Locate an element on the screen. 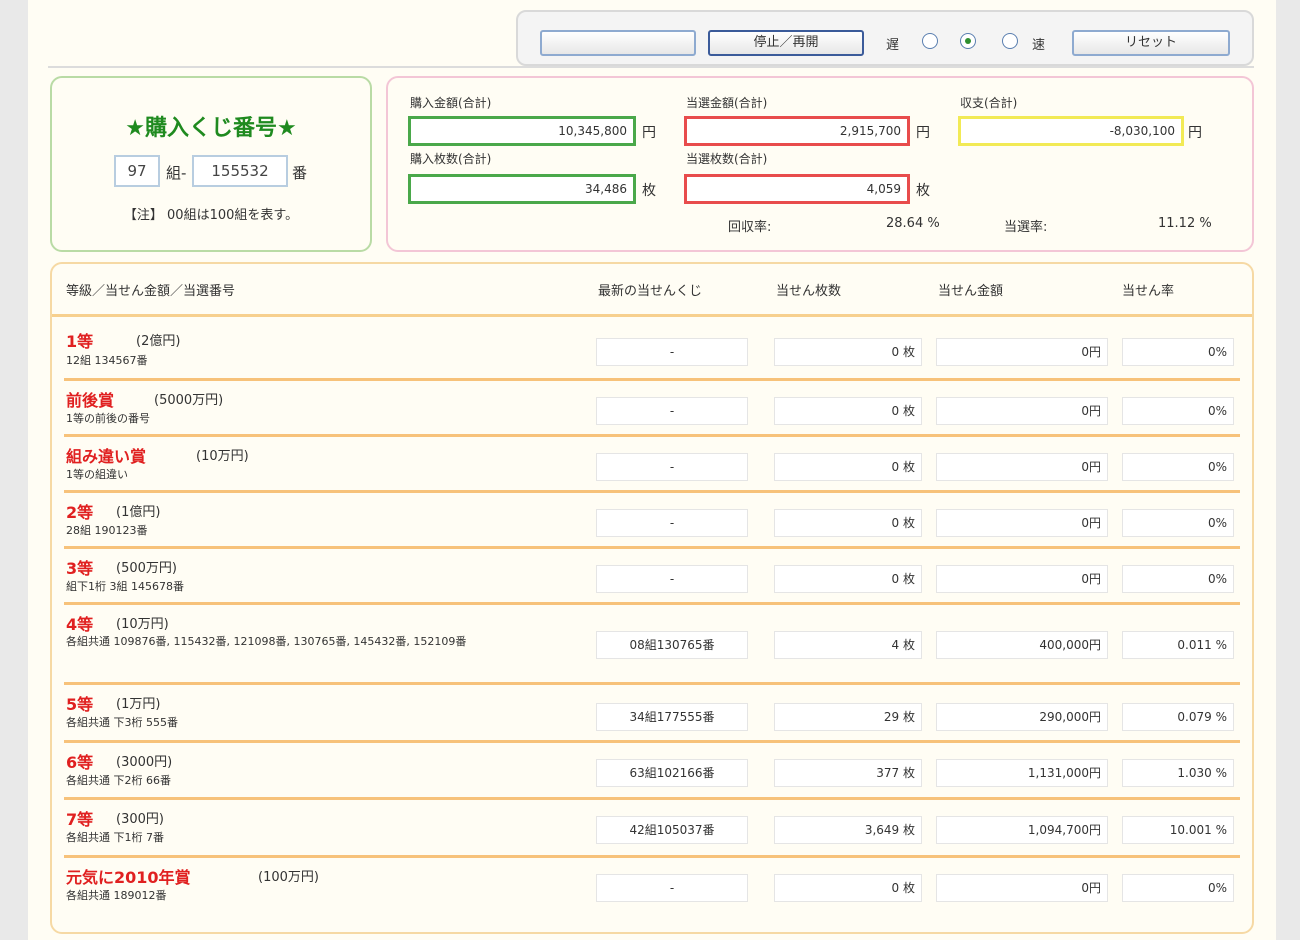 This screenshot has width=1300, height=940. purchase-count-field: 34,486 is located at coordinates (522, 189).